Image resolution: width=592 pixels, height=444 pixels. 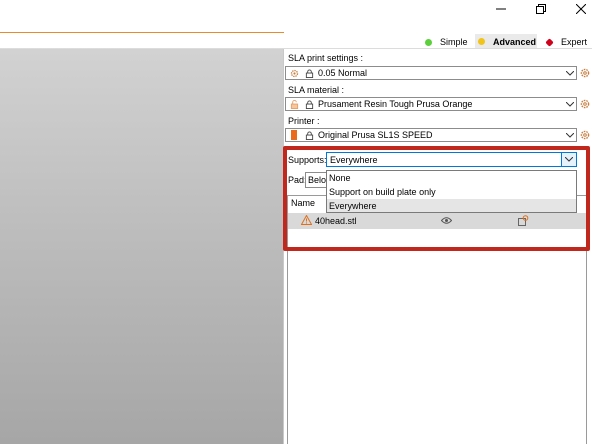 What do you see at coordinates (294, 135) in the screenshot?
I see `printer-color-swatch` at bounding box center [294, 135].